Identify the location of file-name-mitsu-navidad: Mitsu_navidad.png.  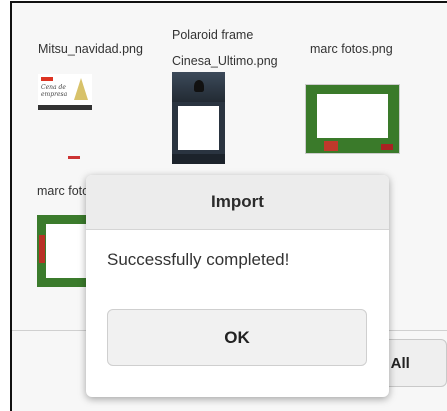
(90, 49).